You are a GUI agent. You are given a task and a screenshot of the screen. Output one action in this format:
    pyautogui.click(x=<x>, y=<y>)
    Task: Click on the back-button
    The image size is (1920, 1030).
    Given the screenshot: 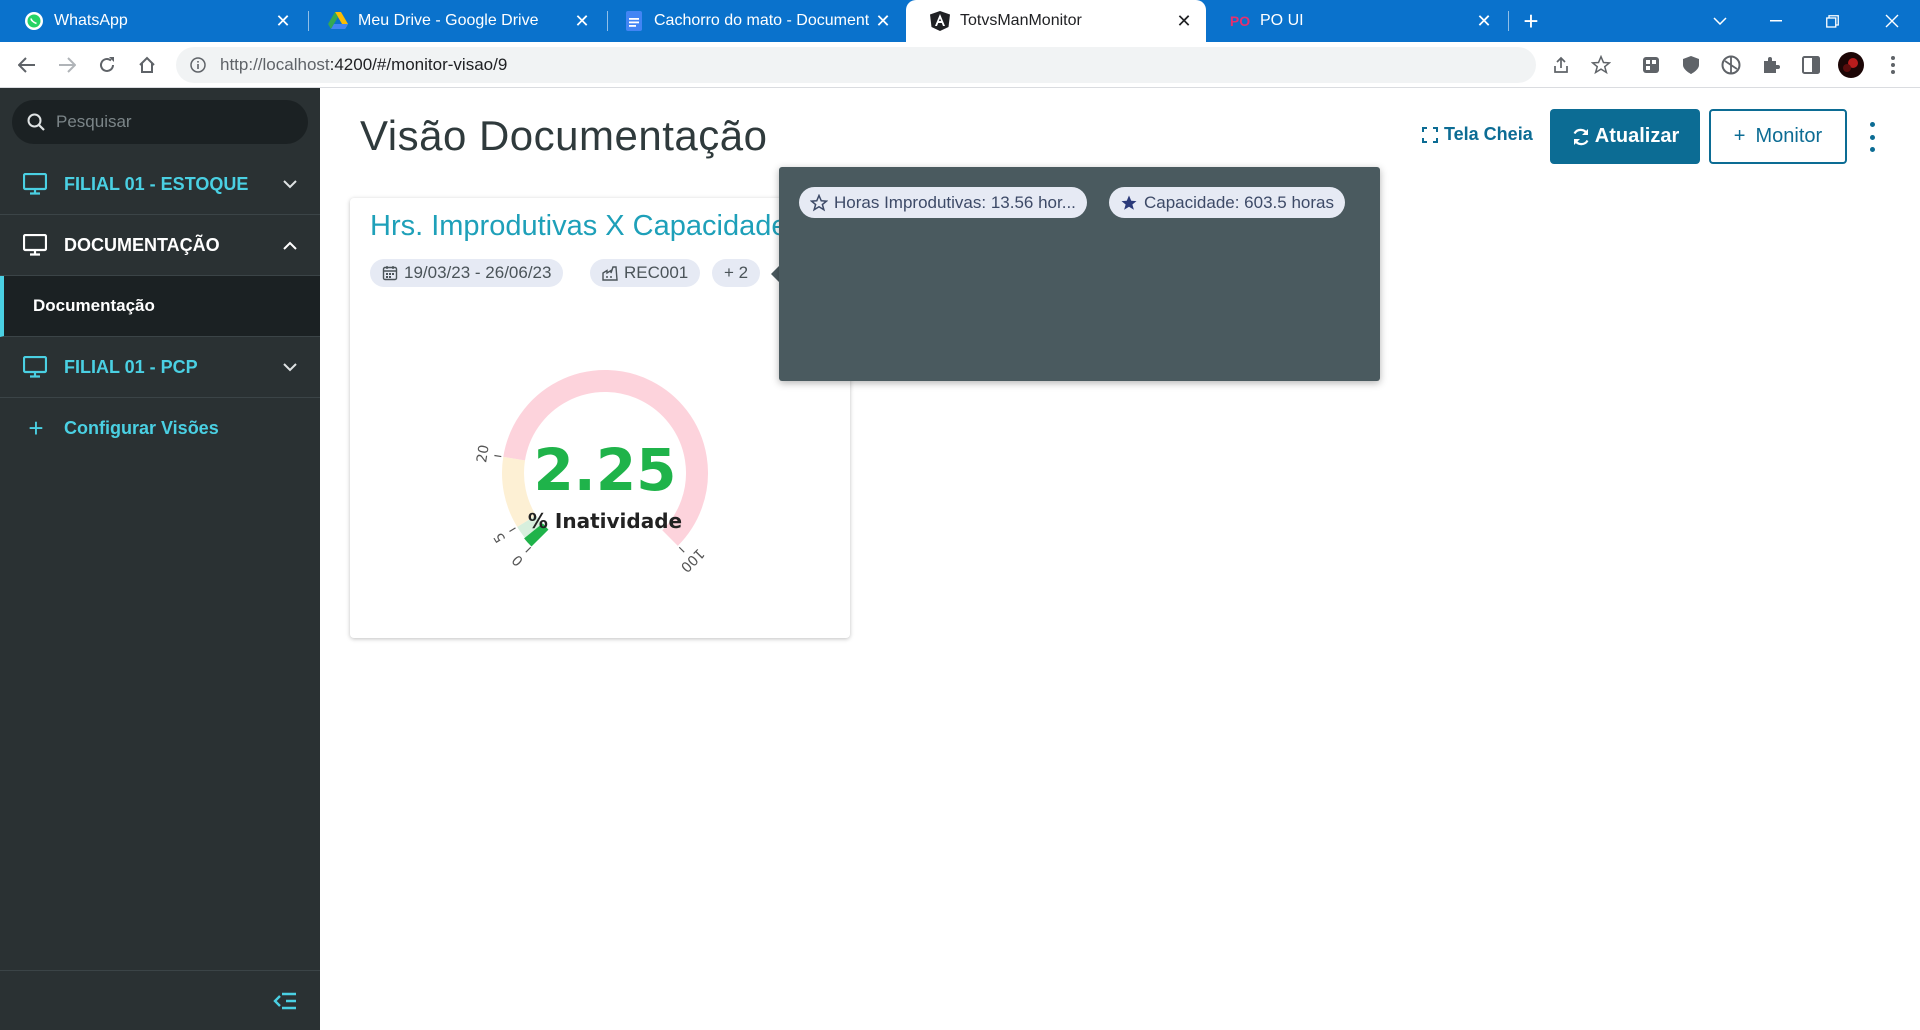 What is the action you would take?
    pyautogui.click(x=27, y=65)
    